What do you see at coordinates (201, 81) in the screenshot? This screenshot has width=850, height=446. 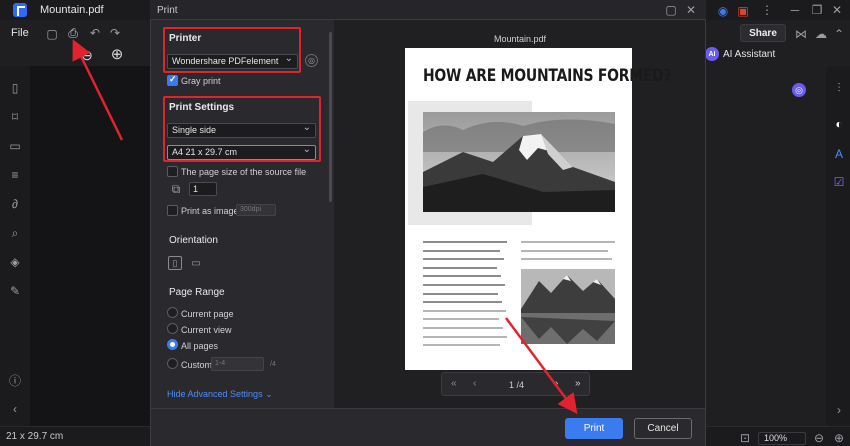 I see `gray-print-label: Gray print` at bounding box center [201, 81].